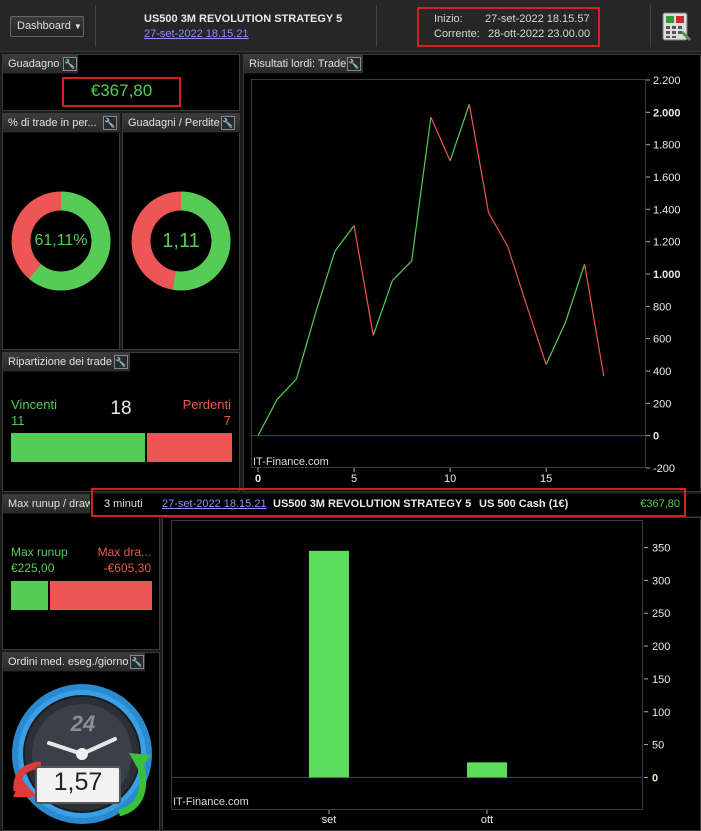 The width and height of the screenshot is (701, 831). Describe the element at coordinates (667, 113) in the screenshot. I see `y-tick-label: 2.000` at that location.